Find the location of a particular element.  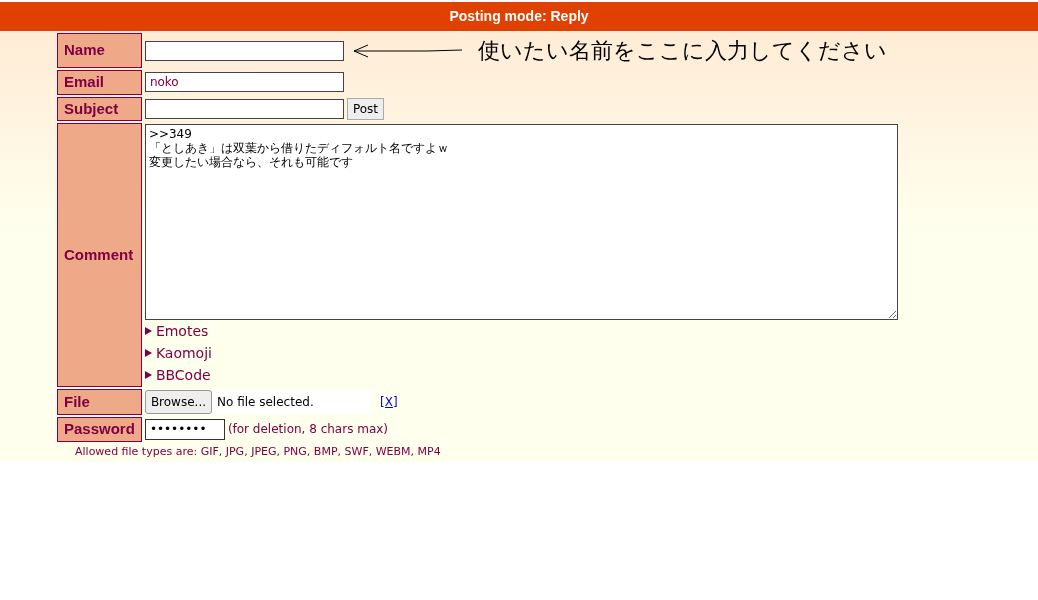

name-field is located at coordinates (244, 50).